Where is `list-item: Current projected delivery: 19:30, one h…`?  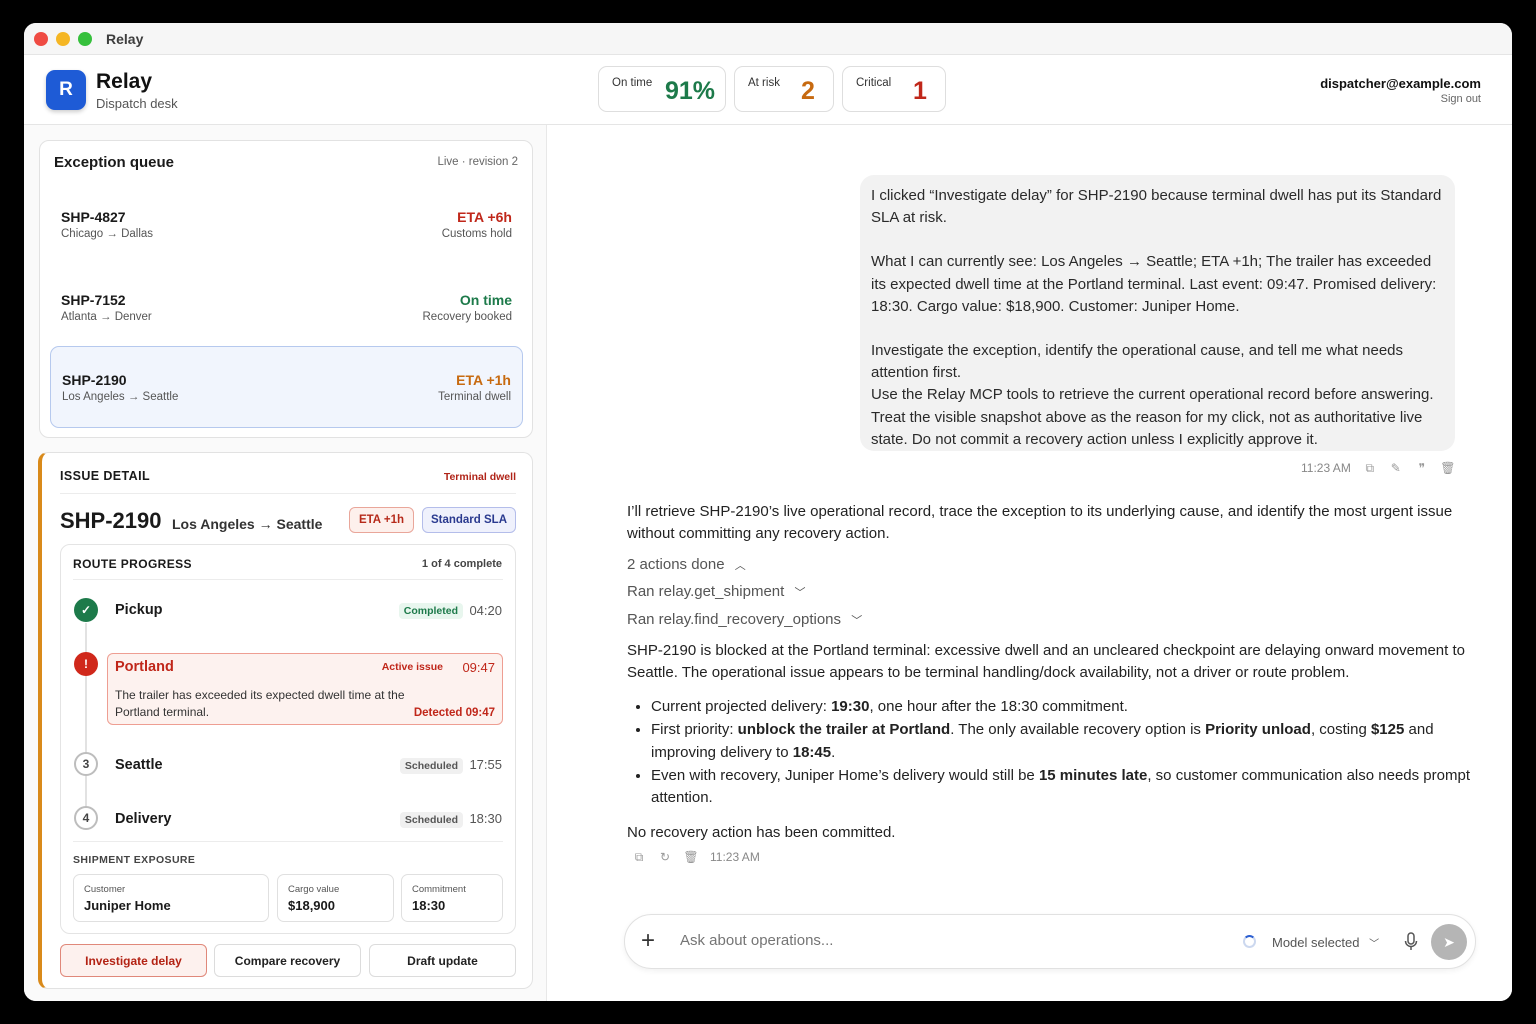 list-item: Current projected delivery: 19:30, one h… is located at coordinates (1066, 707).